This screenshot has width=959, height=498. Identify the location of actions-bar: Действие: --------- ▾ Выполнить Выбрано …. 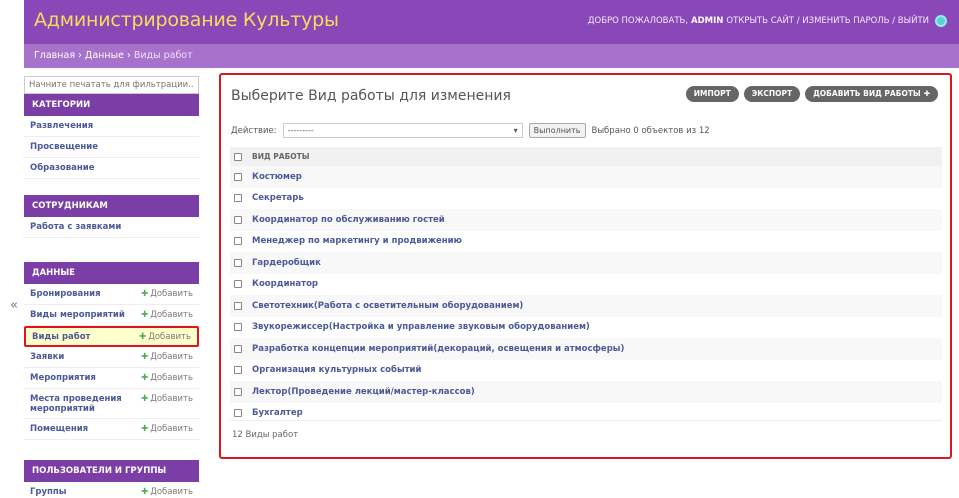
(470, 130).